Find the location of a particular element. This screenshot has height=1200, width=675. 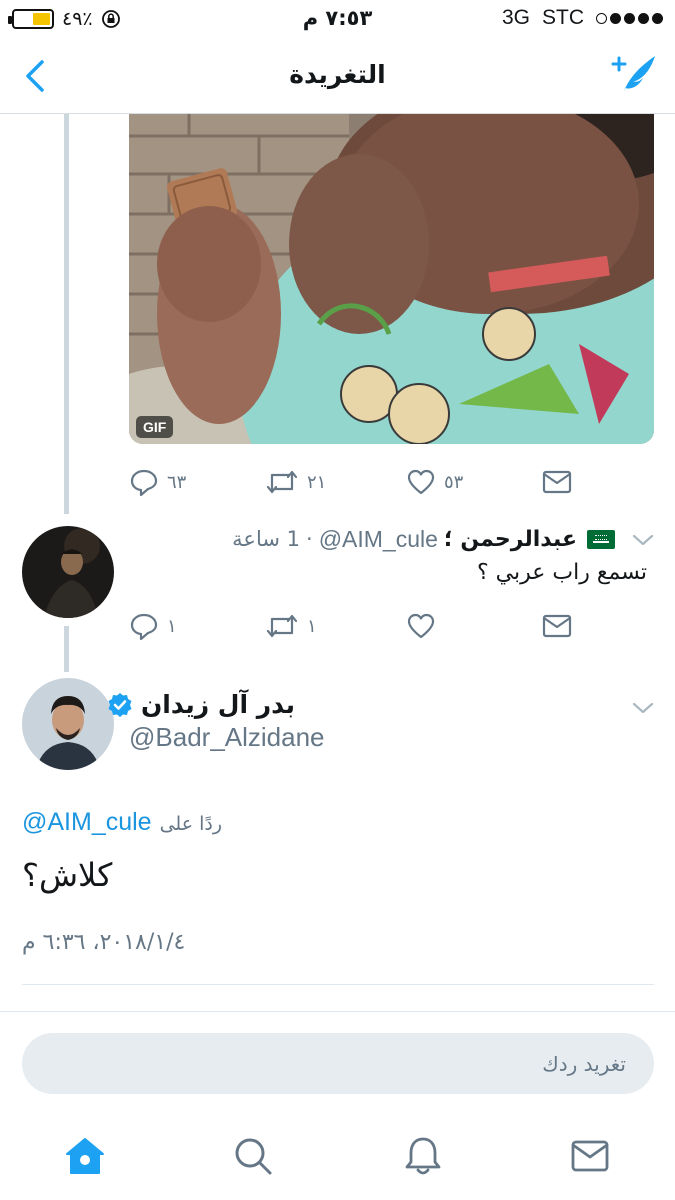

tab-home is located at coordinates (85, 1156).